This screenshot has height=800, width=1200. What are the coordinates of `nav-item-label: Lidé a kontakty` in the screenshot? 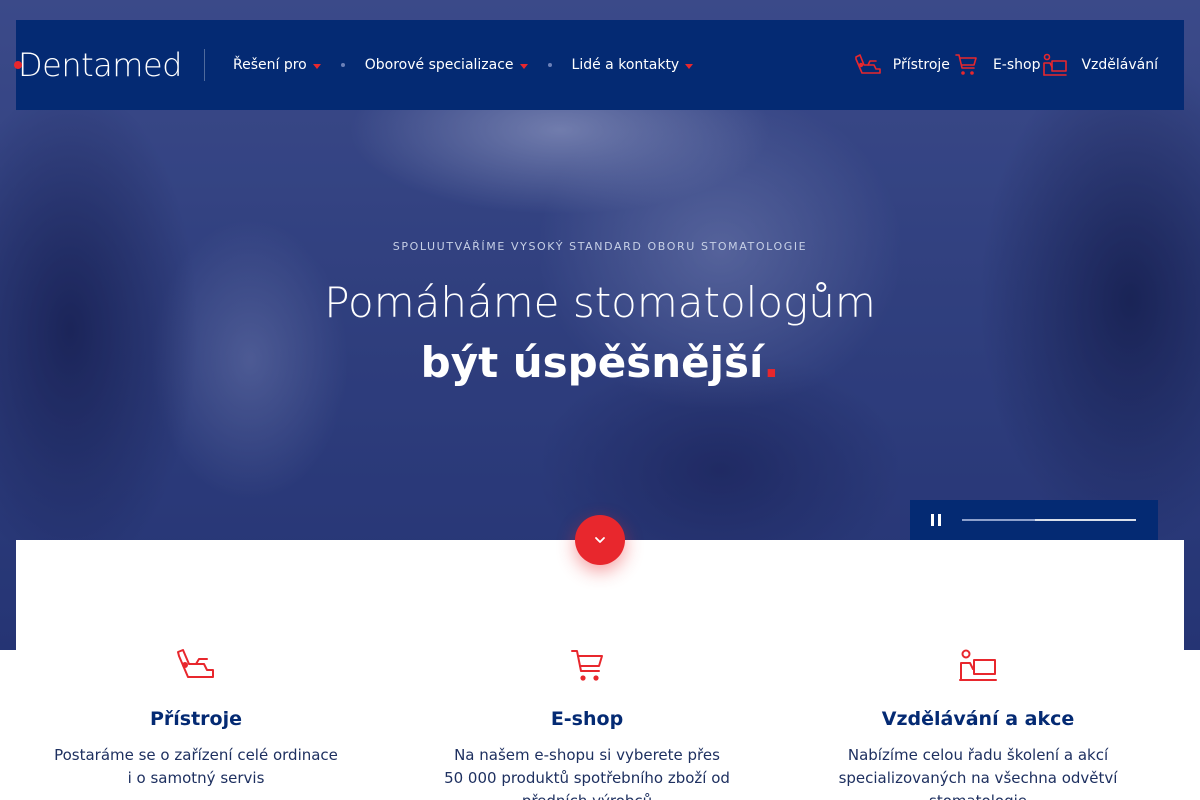 It's located at (625, 65).